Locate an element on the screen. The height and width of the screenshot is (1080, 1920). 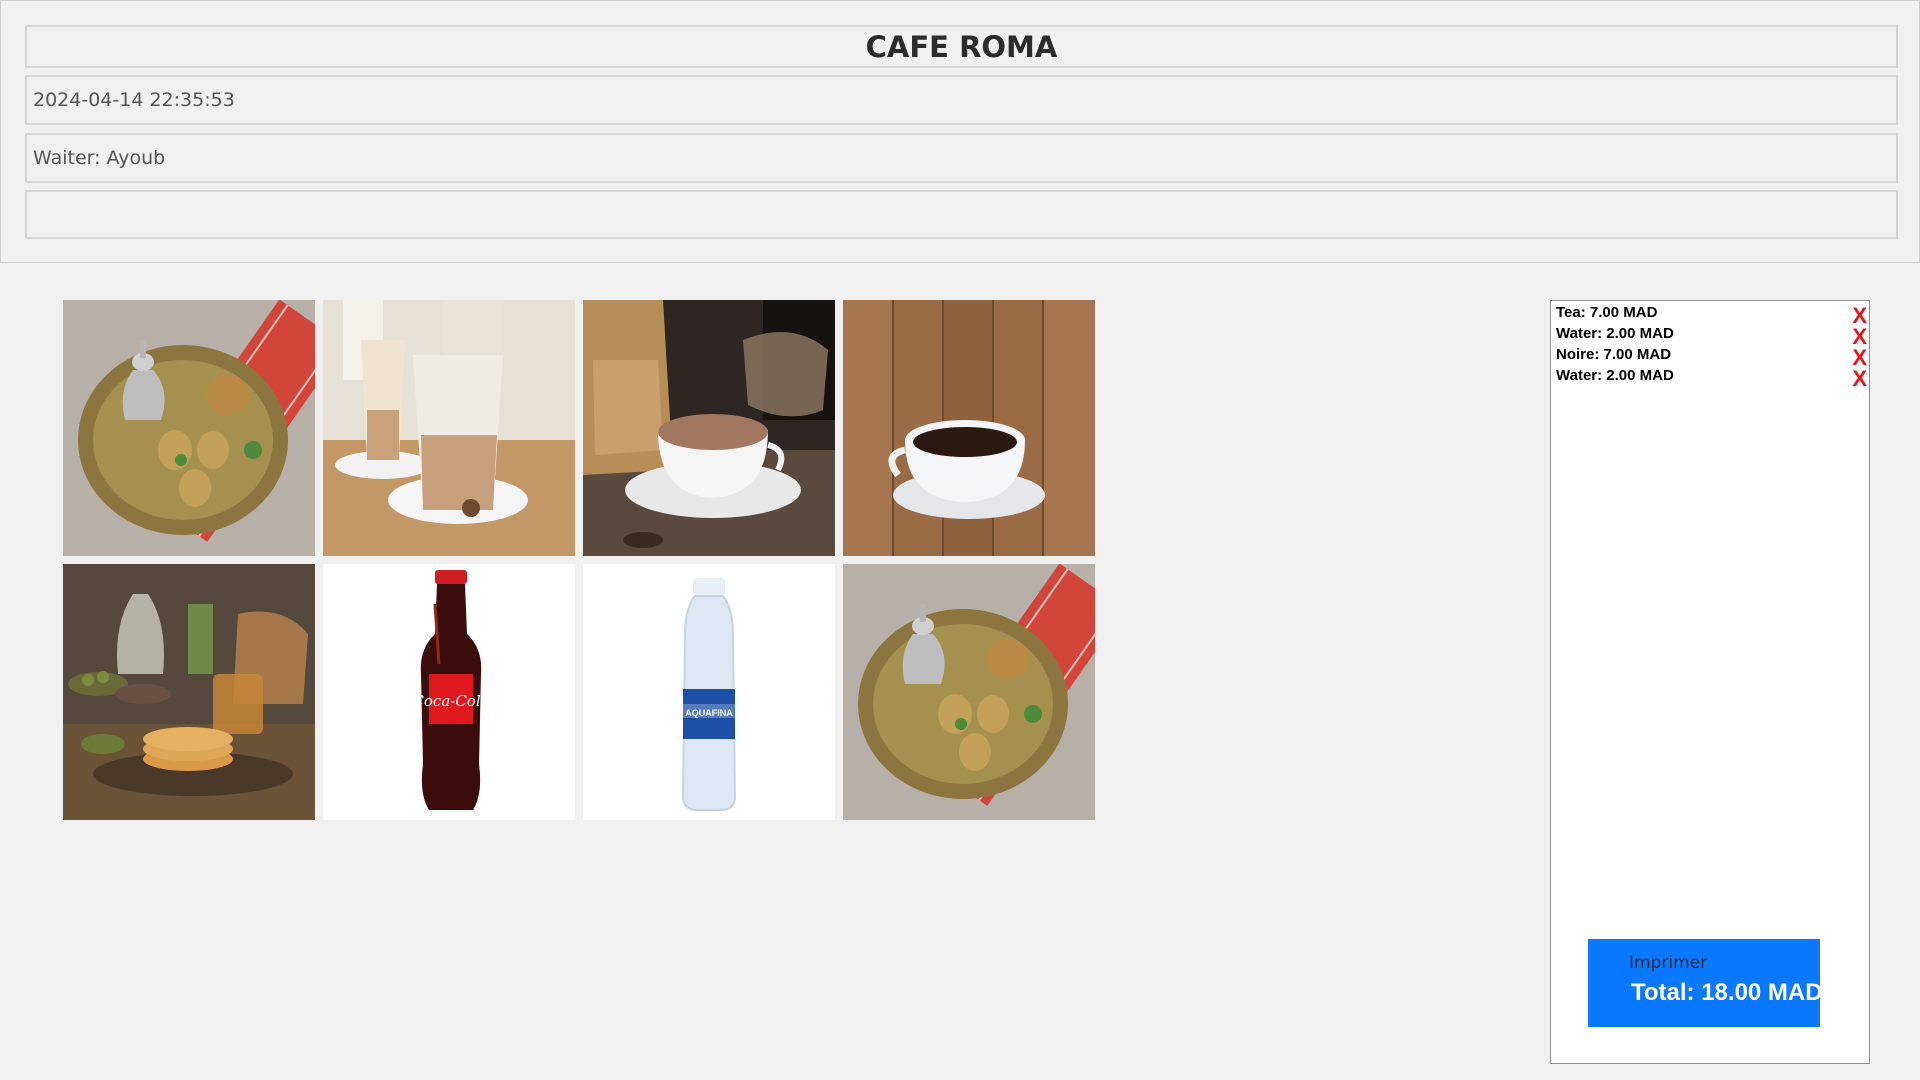
empty-field is located at coordinates (961, 214).